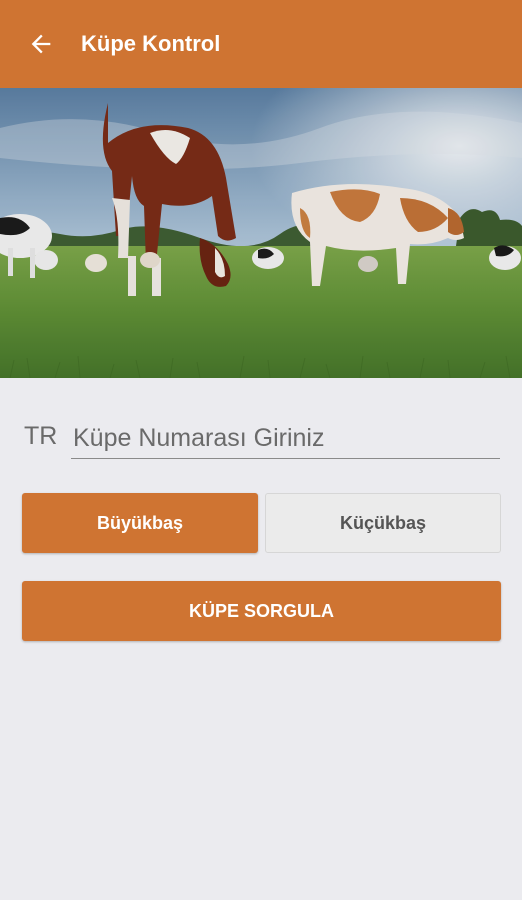 Image resolution: width=522 pixels, height=900 pixels. I want to click on country-prefix: TR, so click(41, 436).